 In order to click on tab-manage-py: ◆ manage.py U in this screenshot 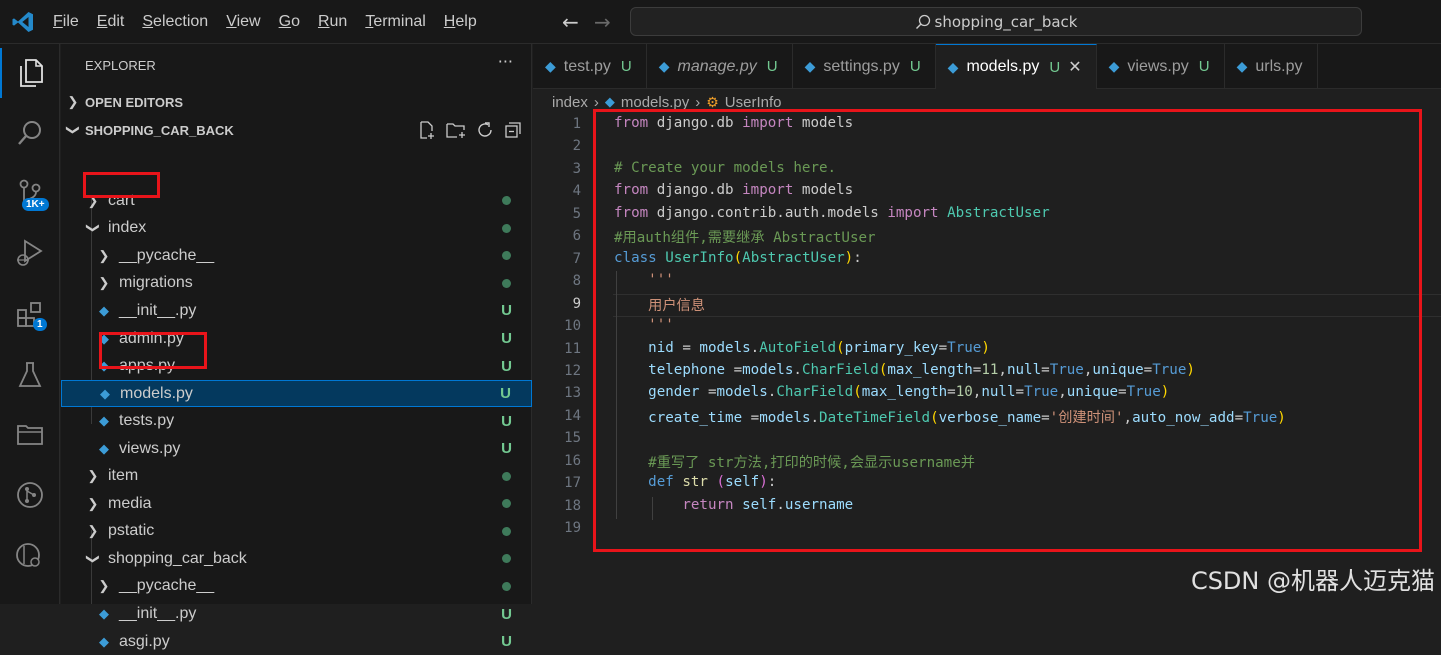, I will do `click(720, 66)`.